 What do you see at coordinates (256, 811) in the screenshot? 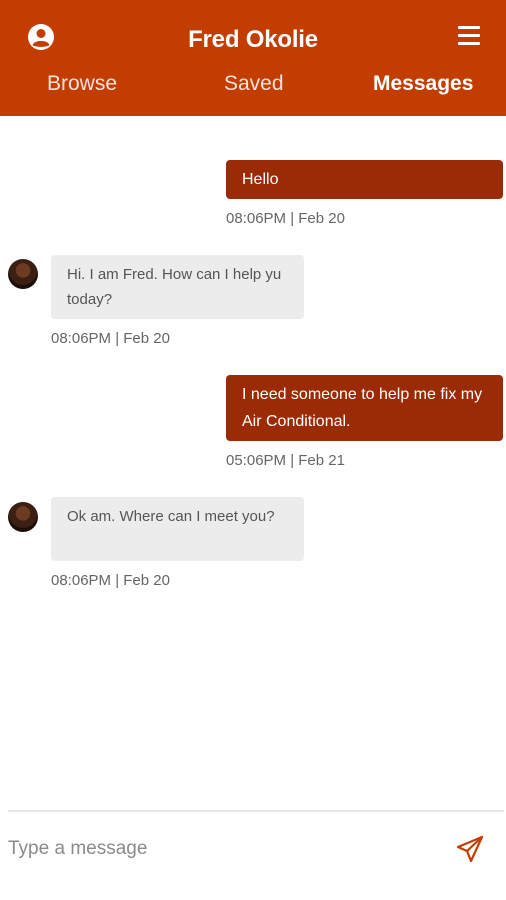
I see `composer-divider` at bounding box center [256, 811].